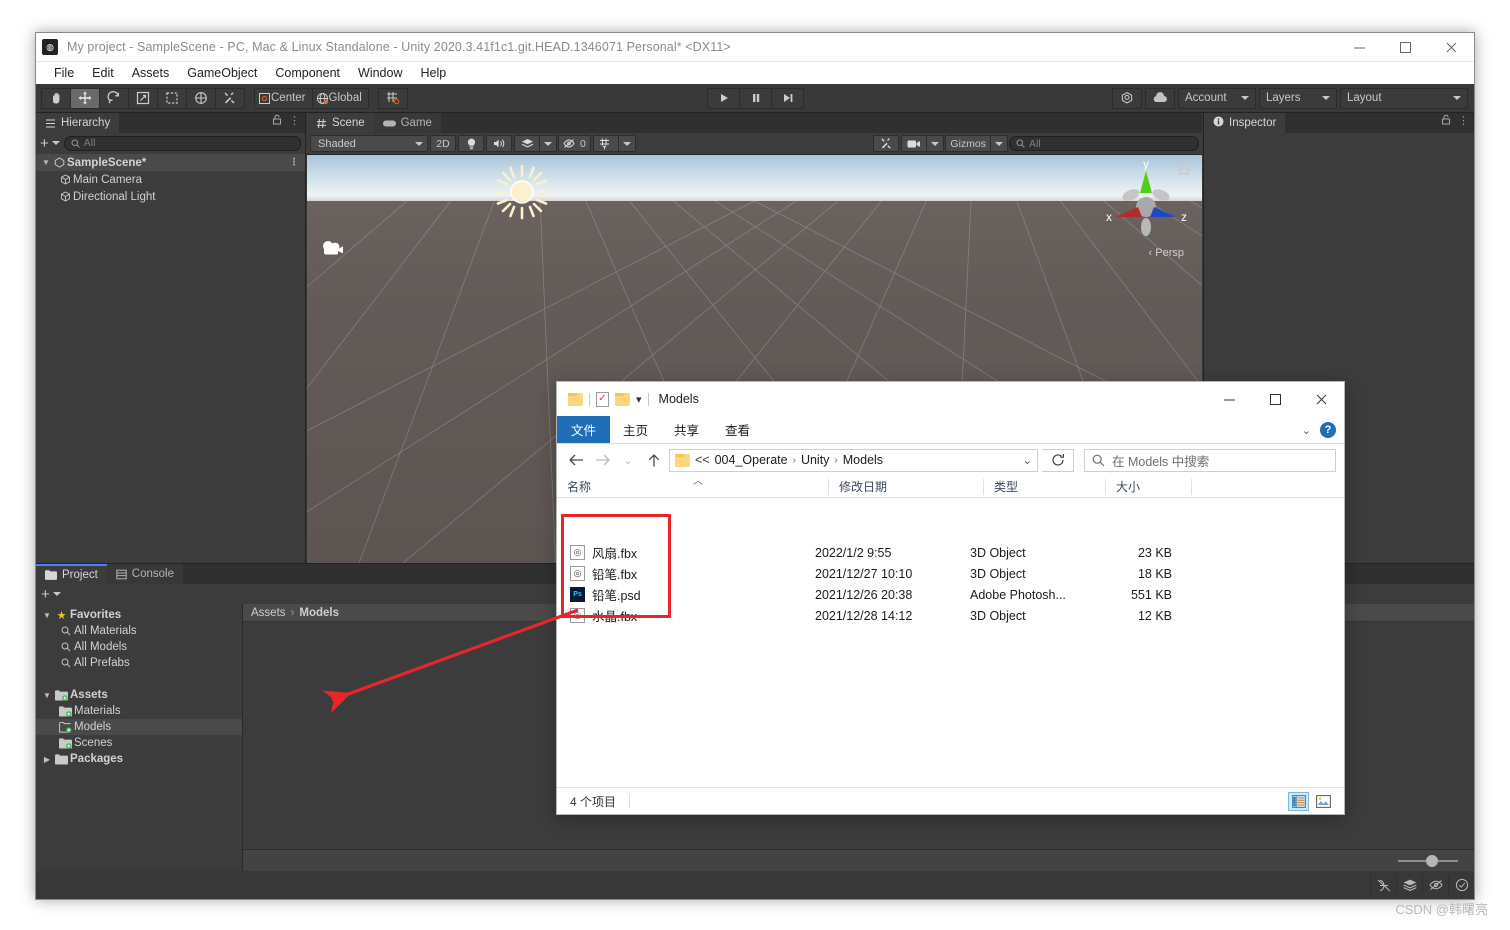 The width and height of the screenshot is (1510, 930). Describe the element at coordinates (139, 743) in the screenshot. I see `tree-item-scenes: Scenes` at that location.